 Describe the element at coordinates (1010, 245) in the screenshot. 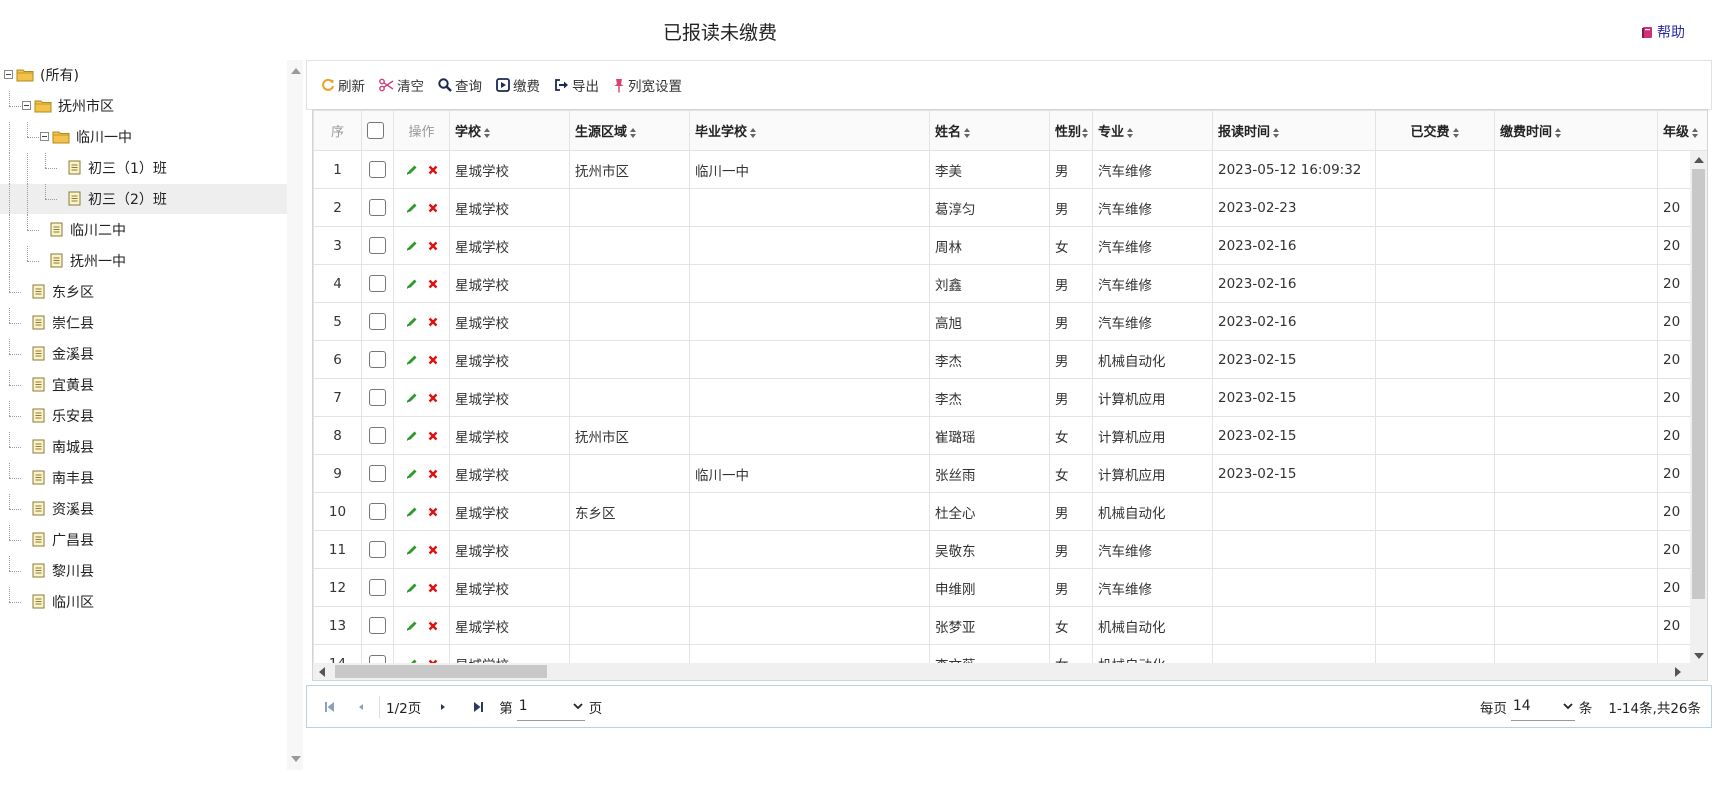

I see `table-row: 3 星城学校 周林女汽车维修 2023-02-16 20` at that location.